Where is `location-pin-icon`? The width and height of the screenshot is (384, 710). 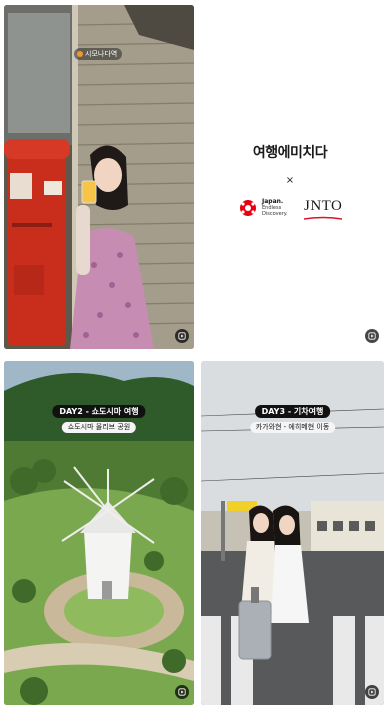
location-pin-icon is located at coordinates (80, 54).